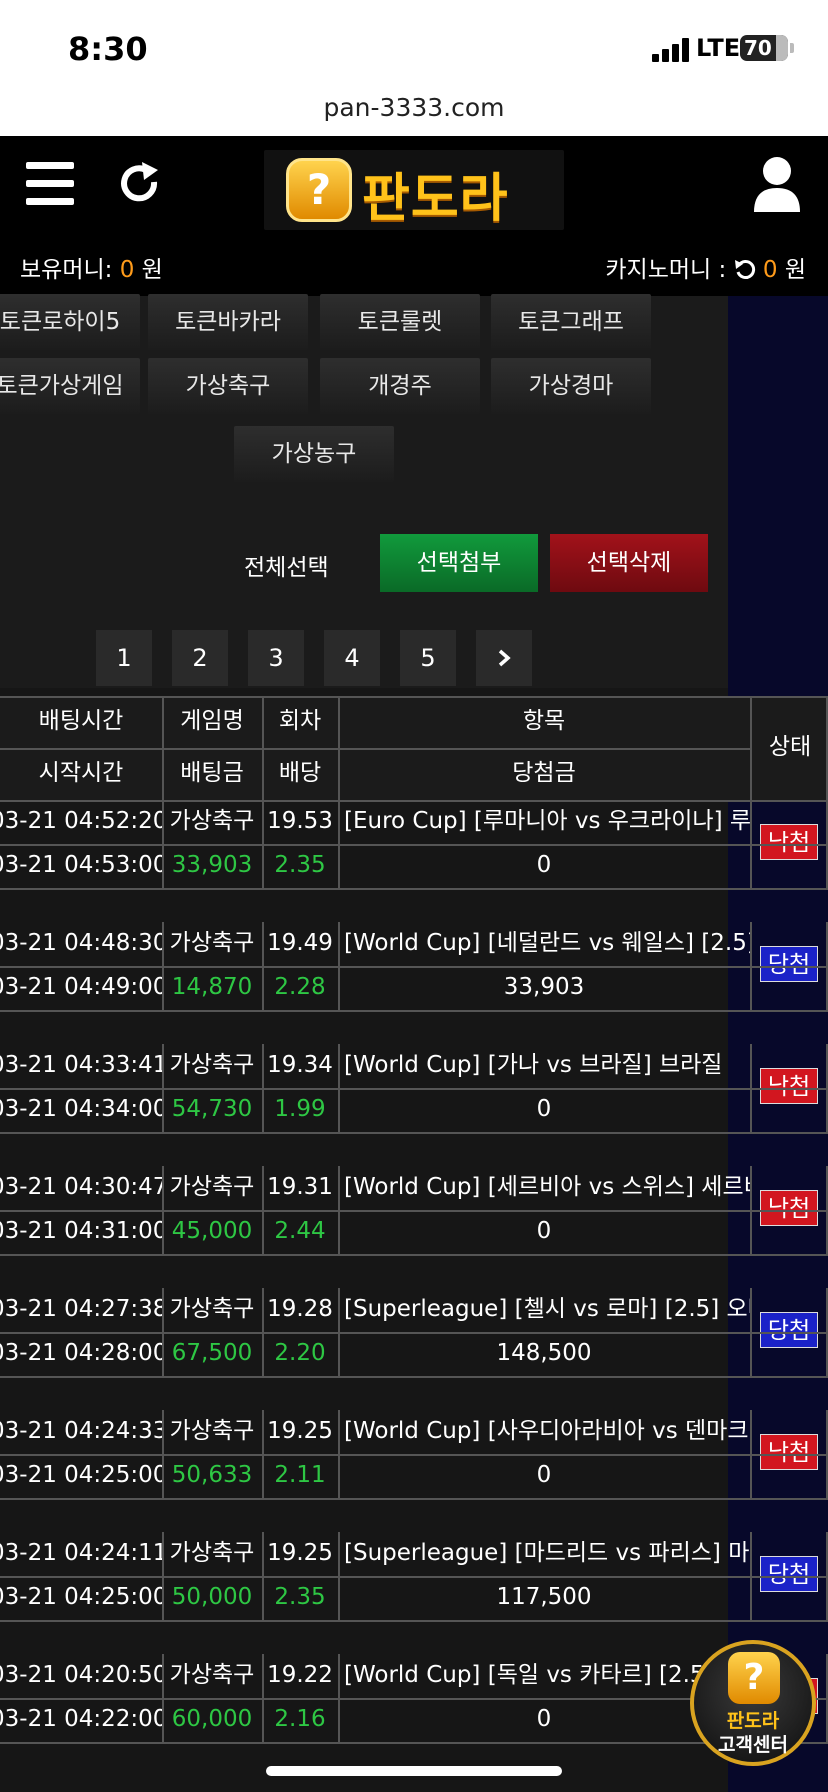 This screenshot has width=828, height=1792. Describe the element at coordinates (718, 48) in the screenshot. I see `network-type: LTE` at that location.